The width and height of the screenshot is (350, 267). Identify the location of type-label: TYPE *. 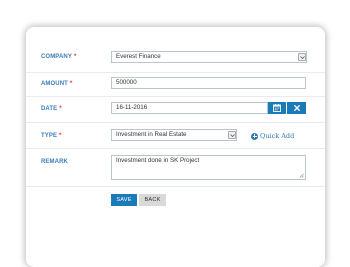
(51, 136).